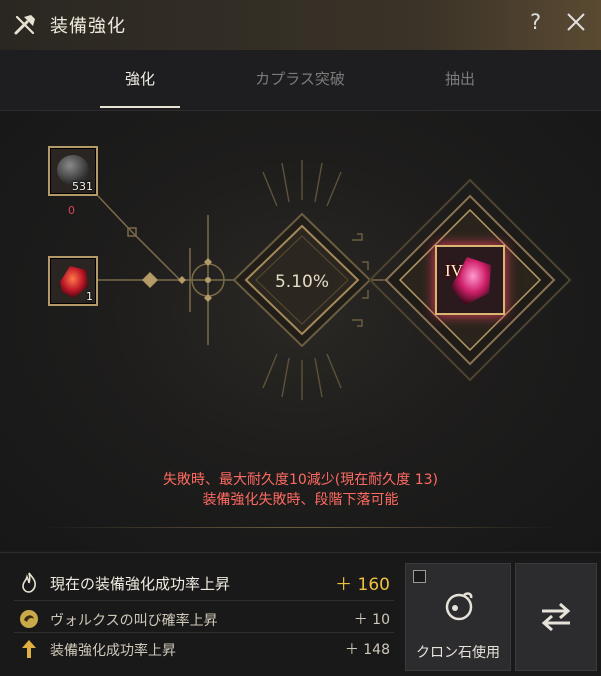  Describe the element at coordinates (300, 480) in the screenshot. I see `durability-warning: 失敗時、最大耐久度10減少(現在耐久度 13)` at that location.